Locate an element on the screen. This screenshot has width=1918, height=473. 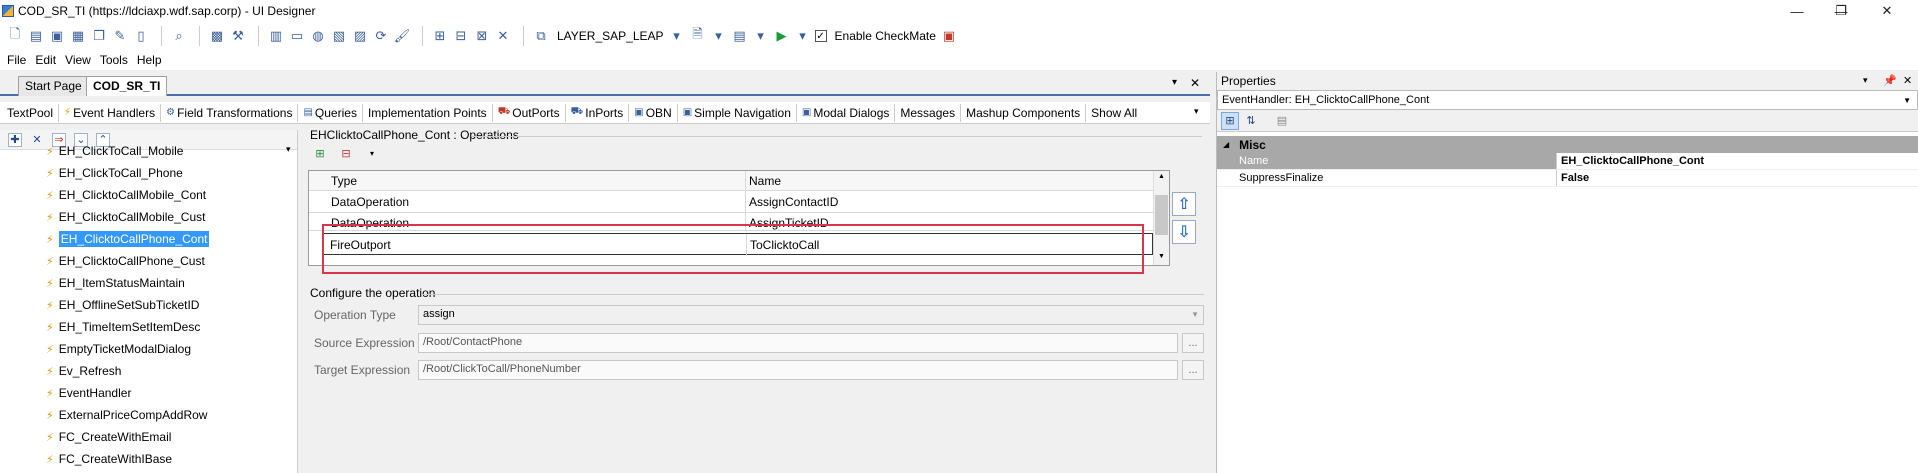
menu-edit: Edit is located at coordinates (45, 60).